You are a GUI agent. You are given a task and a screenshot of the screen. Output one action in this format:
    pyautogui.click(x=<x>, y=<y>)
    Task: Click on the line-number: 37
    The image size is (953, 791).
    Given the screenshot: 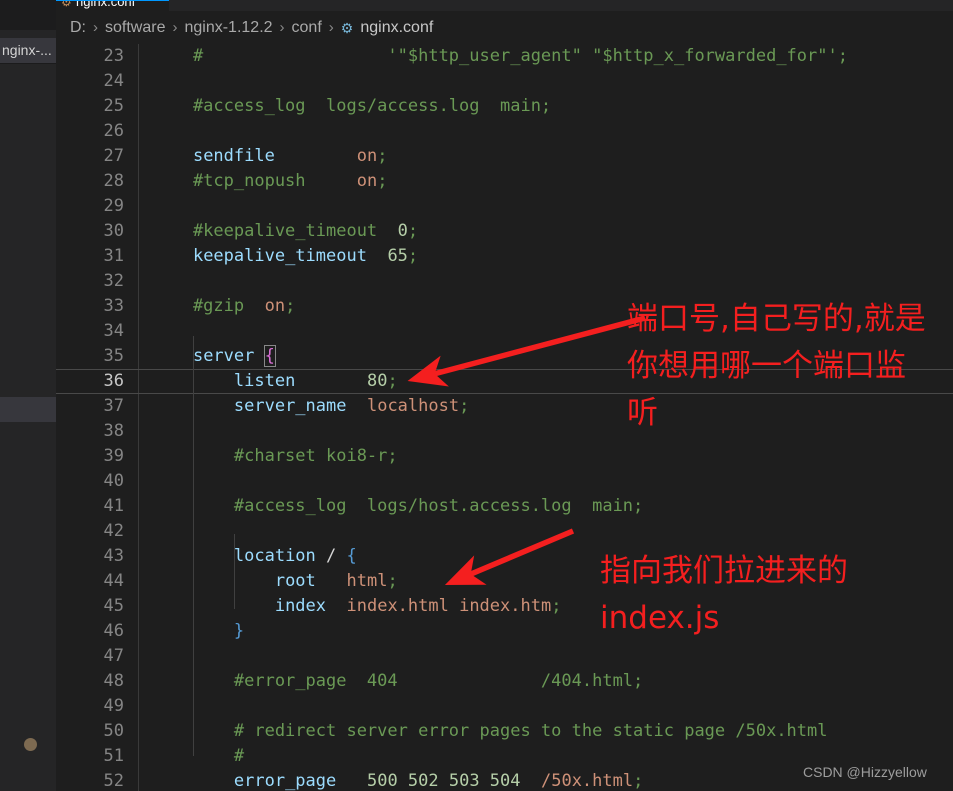 What is the action you would take?
    pyautogui.click(x=113, y=406)
    